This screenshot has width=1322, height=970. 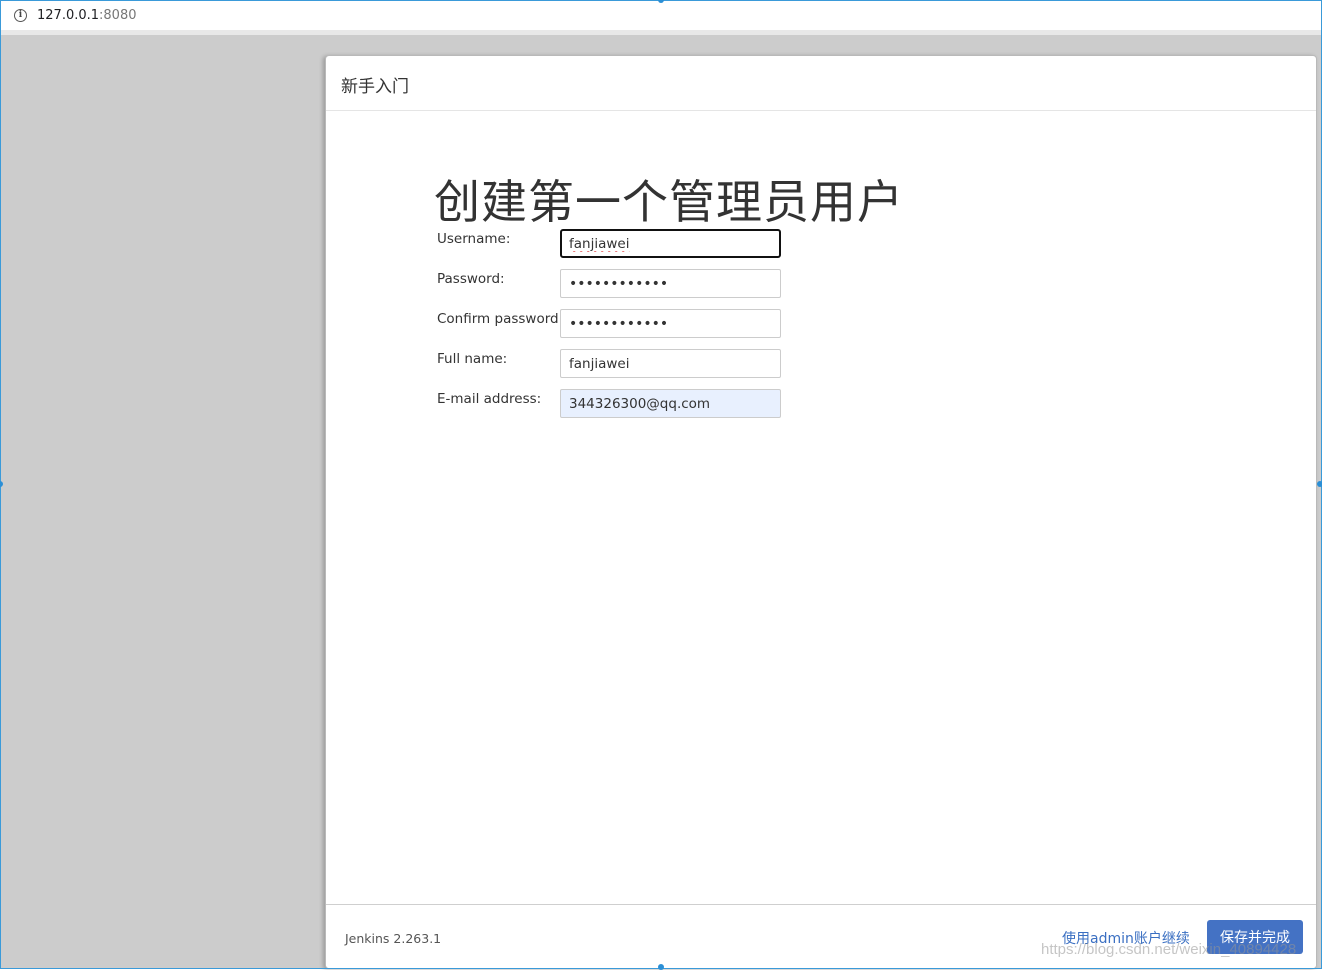 I want to click on dialog-title: 新手入门, so click(x=375, y=87).